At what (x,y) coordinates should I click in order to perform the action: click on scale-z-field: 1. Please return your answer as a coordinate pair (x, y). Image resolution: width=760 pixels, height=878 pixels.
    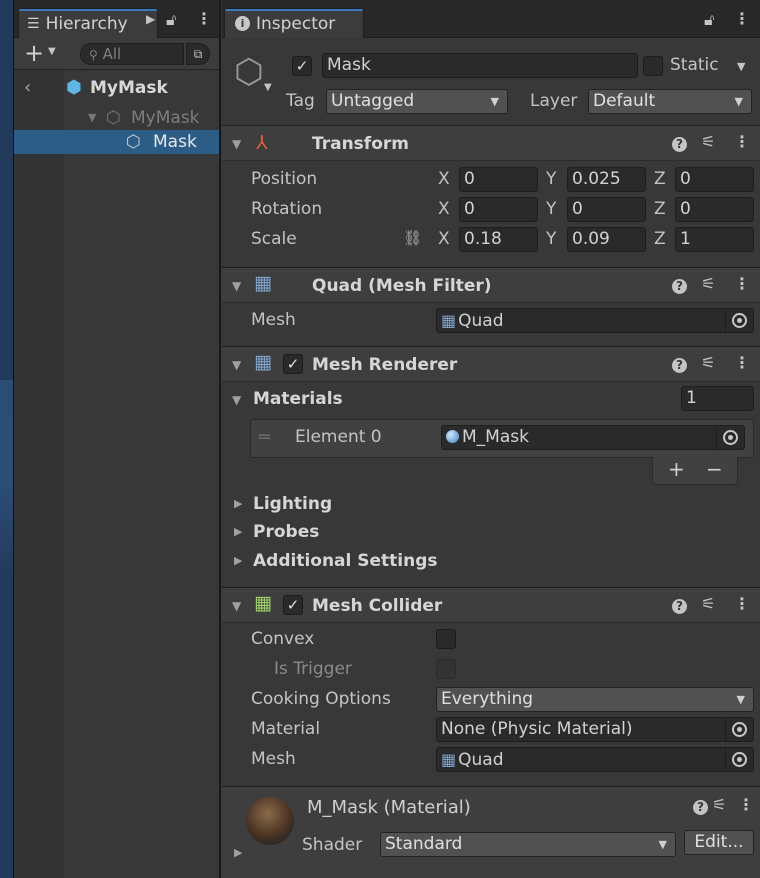
    Looking at the image, I should click on (714, 239).